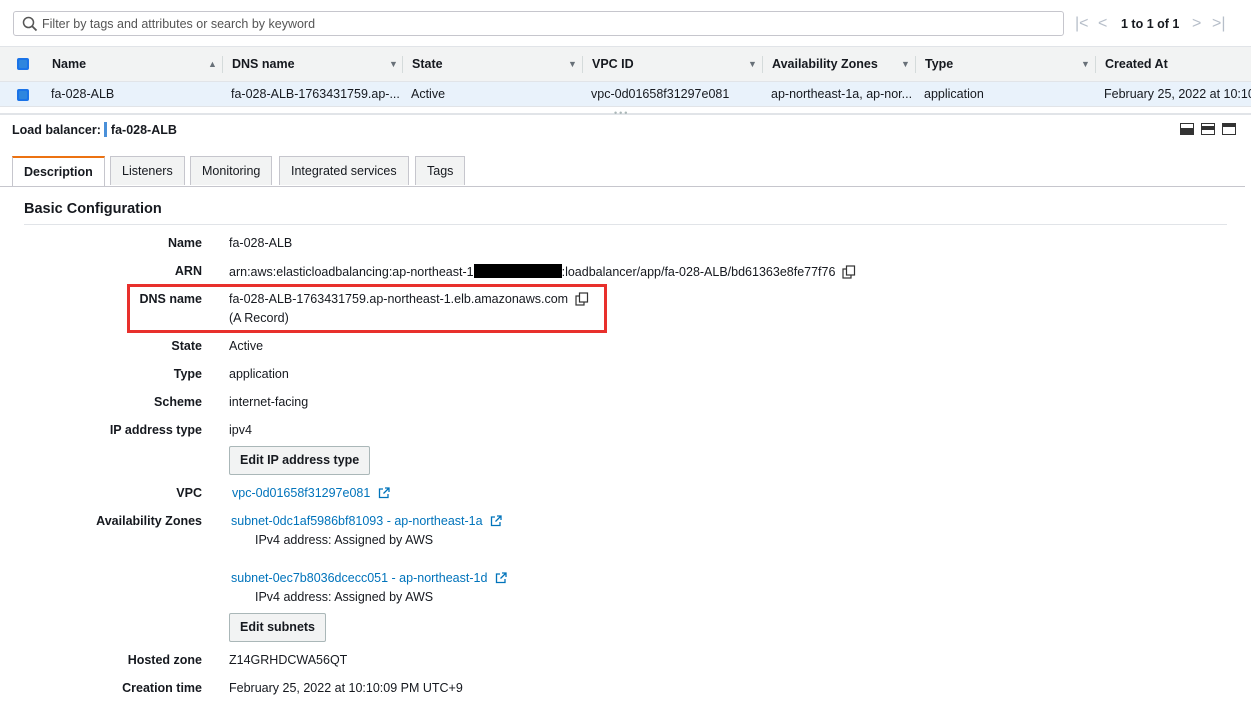 The image size is (1251, 704). I want to click on value-vpc: vpc-0d01658f31297e081, so click(311, 493).